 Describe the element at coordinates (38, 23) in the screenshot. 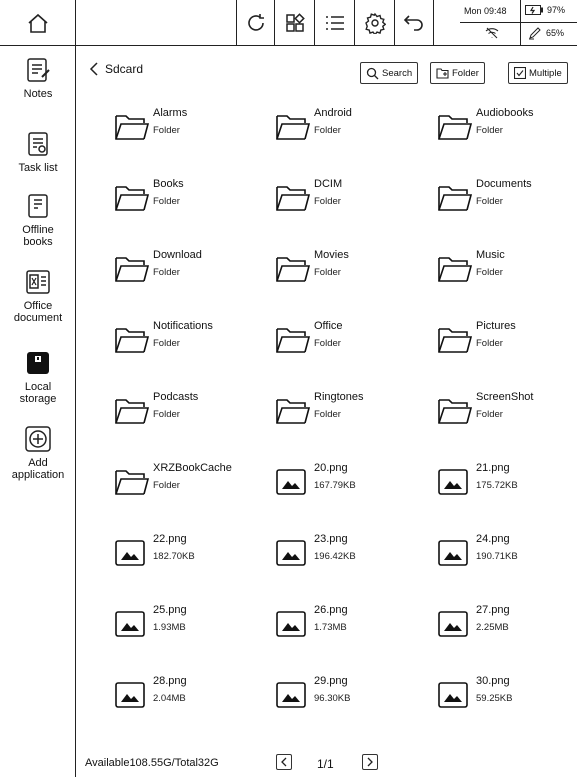

I see `home-button` at that location.